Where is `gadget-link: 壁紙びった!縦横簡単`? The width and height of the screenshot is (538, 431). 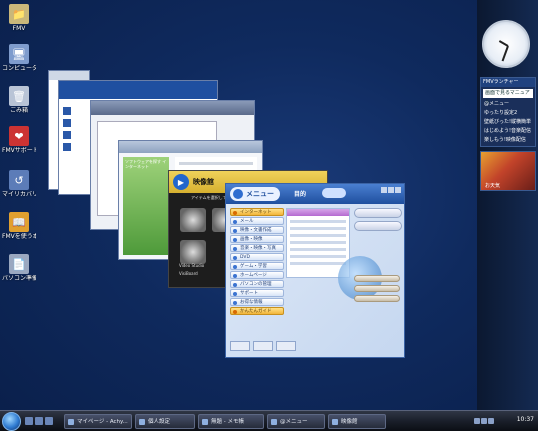
gadget-link: 壁紙びった!縦横簡単 is located at coordinates (508, 122).